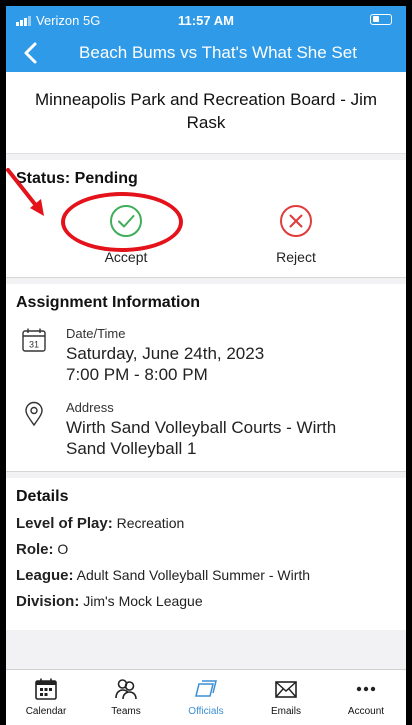 The width and height of the screenshot is (412, 725). I want to click on level-label: Level of Play:, so click(64, 523).